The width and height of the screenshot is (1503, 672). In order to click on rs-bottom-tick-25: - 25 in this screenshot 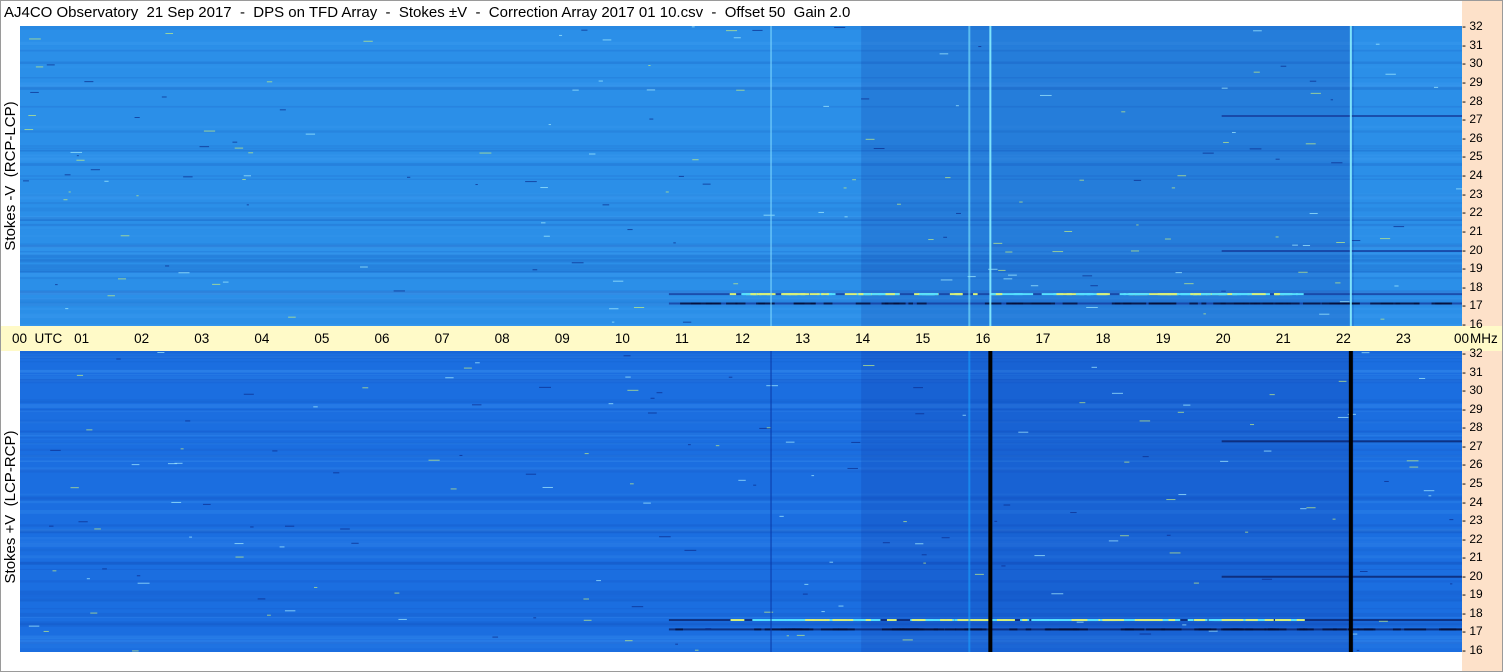, I will do `click(1472, 482)`.